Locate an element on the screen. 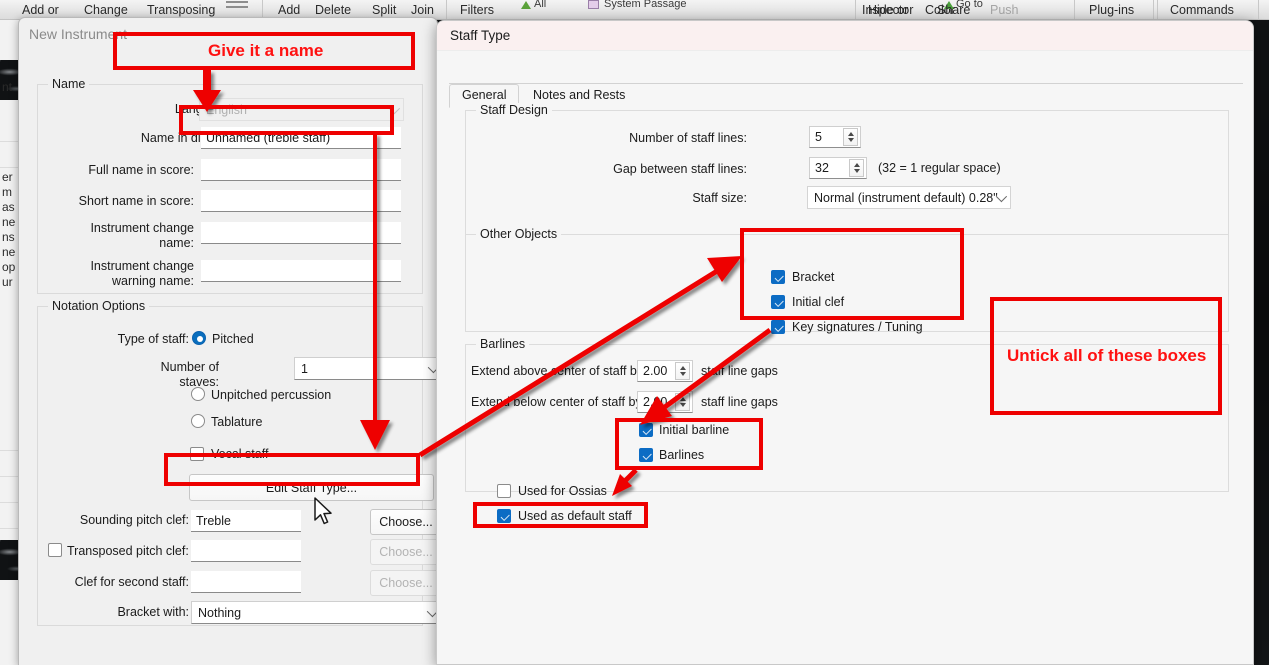 The height and width of the screenshot is (665, 1269). short-name-in-score-label: Short name in score: is located at coordinates (136, 201).